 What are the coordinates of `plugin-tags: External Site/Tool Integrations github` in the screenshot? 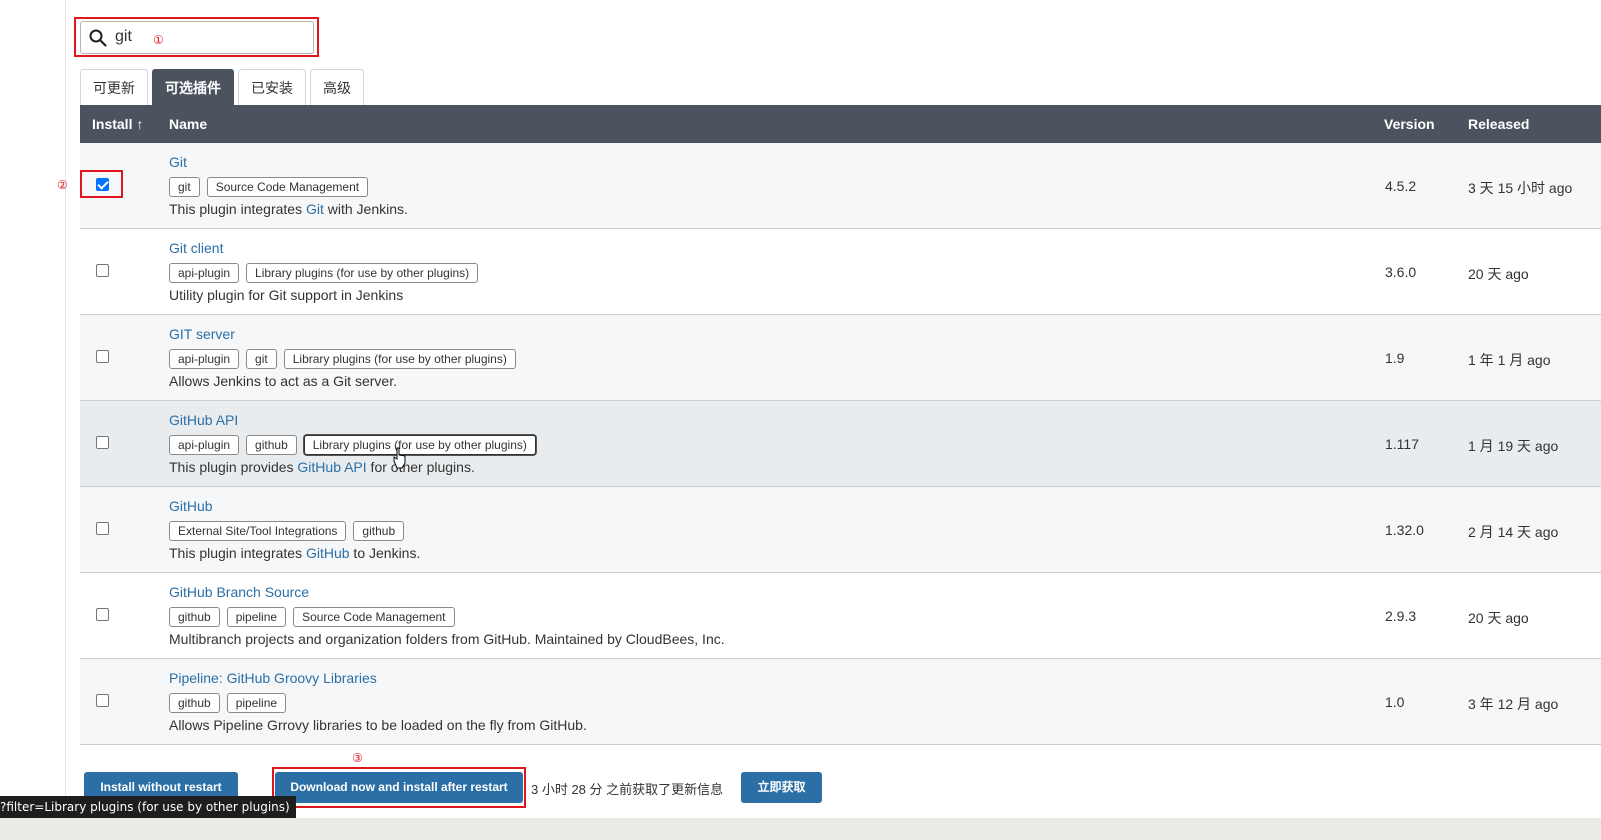 It's located at (290, 531).